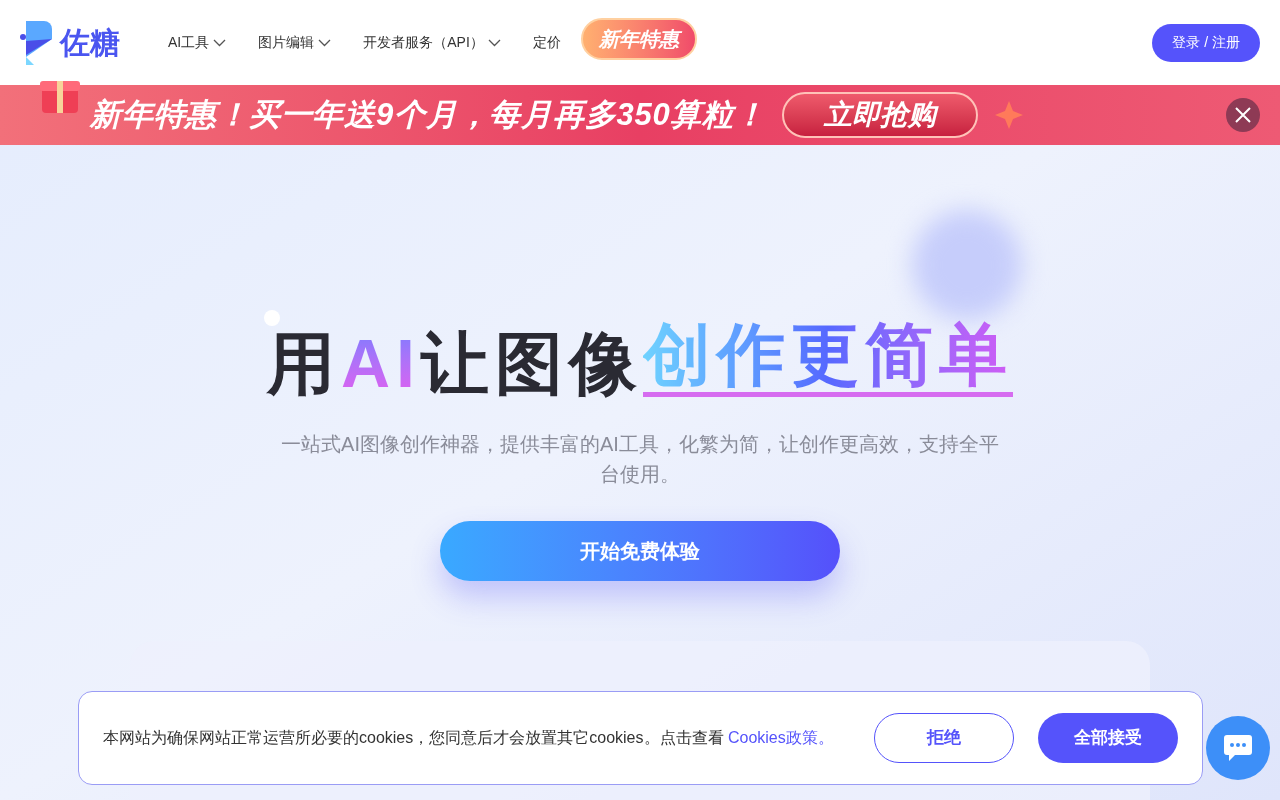  Describe the element at coordinates (546, 42) in the screenshot. I see `nav-item: 定价` at that location.